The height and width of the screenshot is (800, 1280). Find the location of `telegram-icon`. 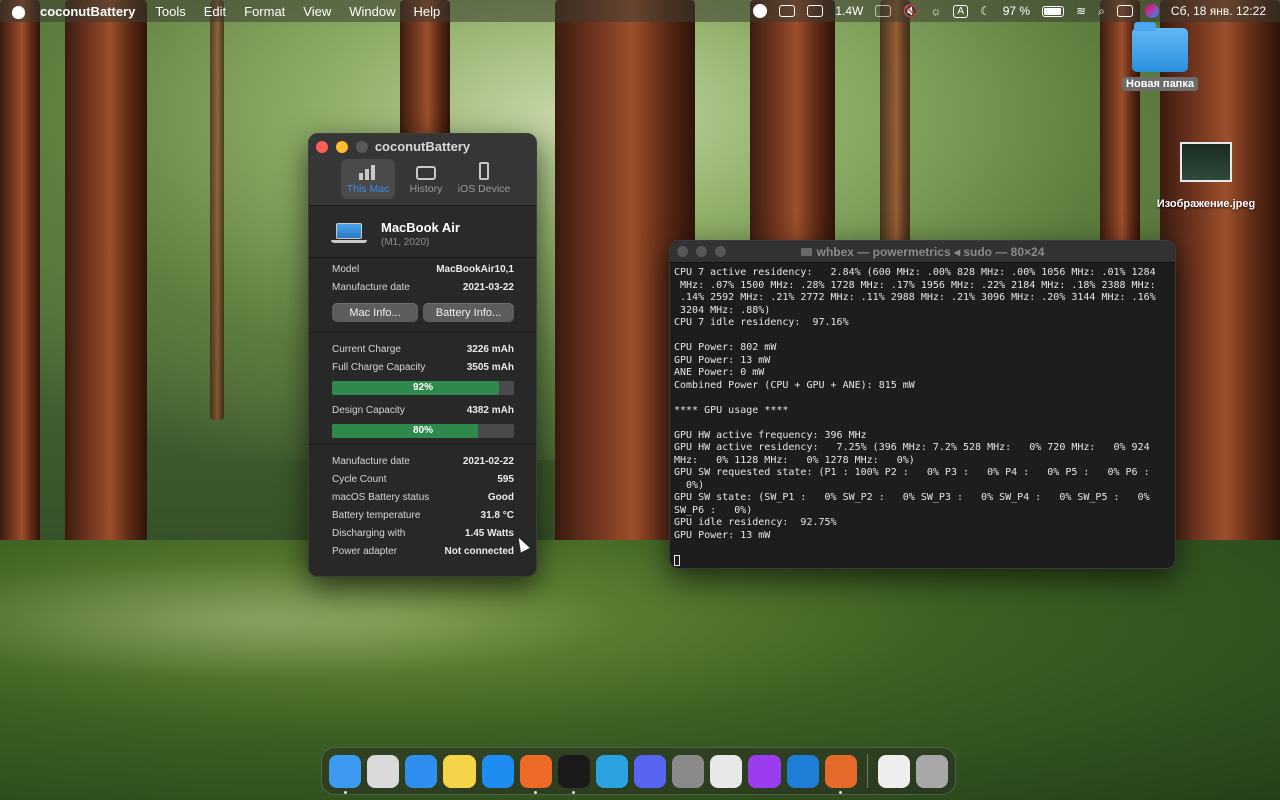

telegram-icon is located at coordinates (611, 771).